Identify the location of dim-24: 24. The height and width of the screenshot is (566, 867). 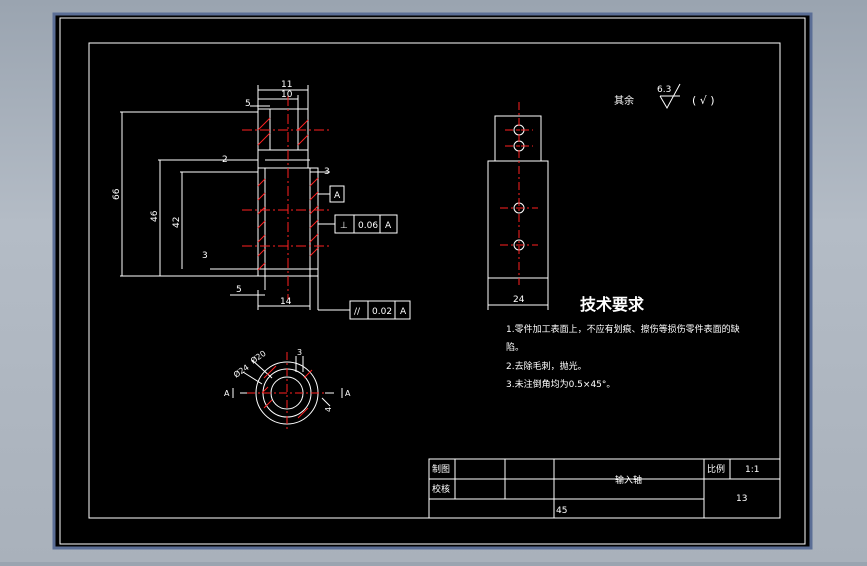
(519, 300).